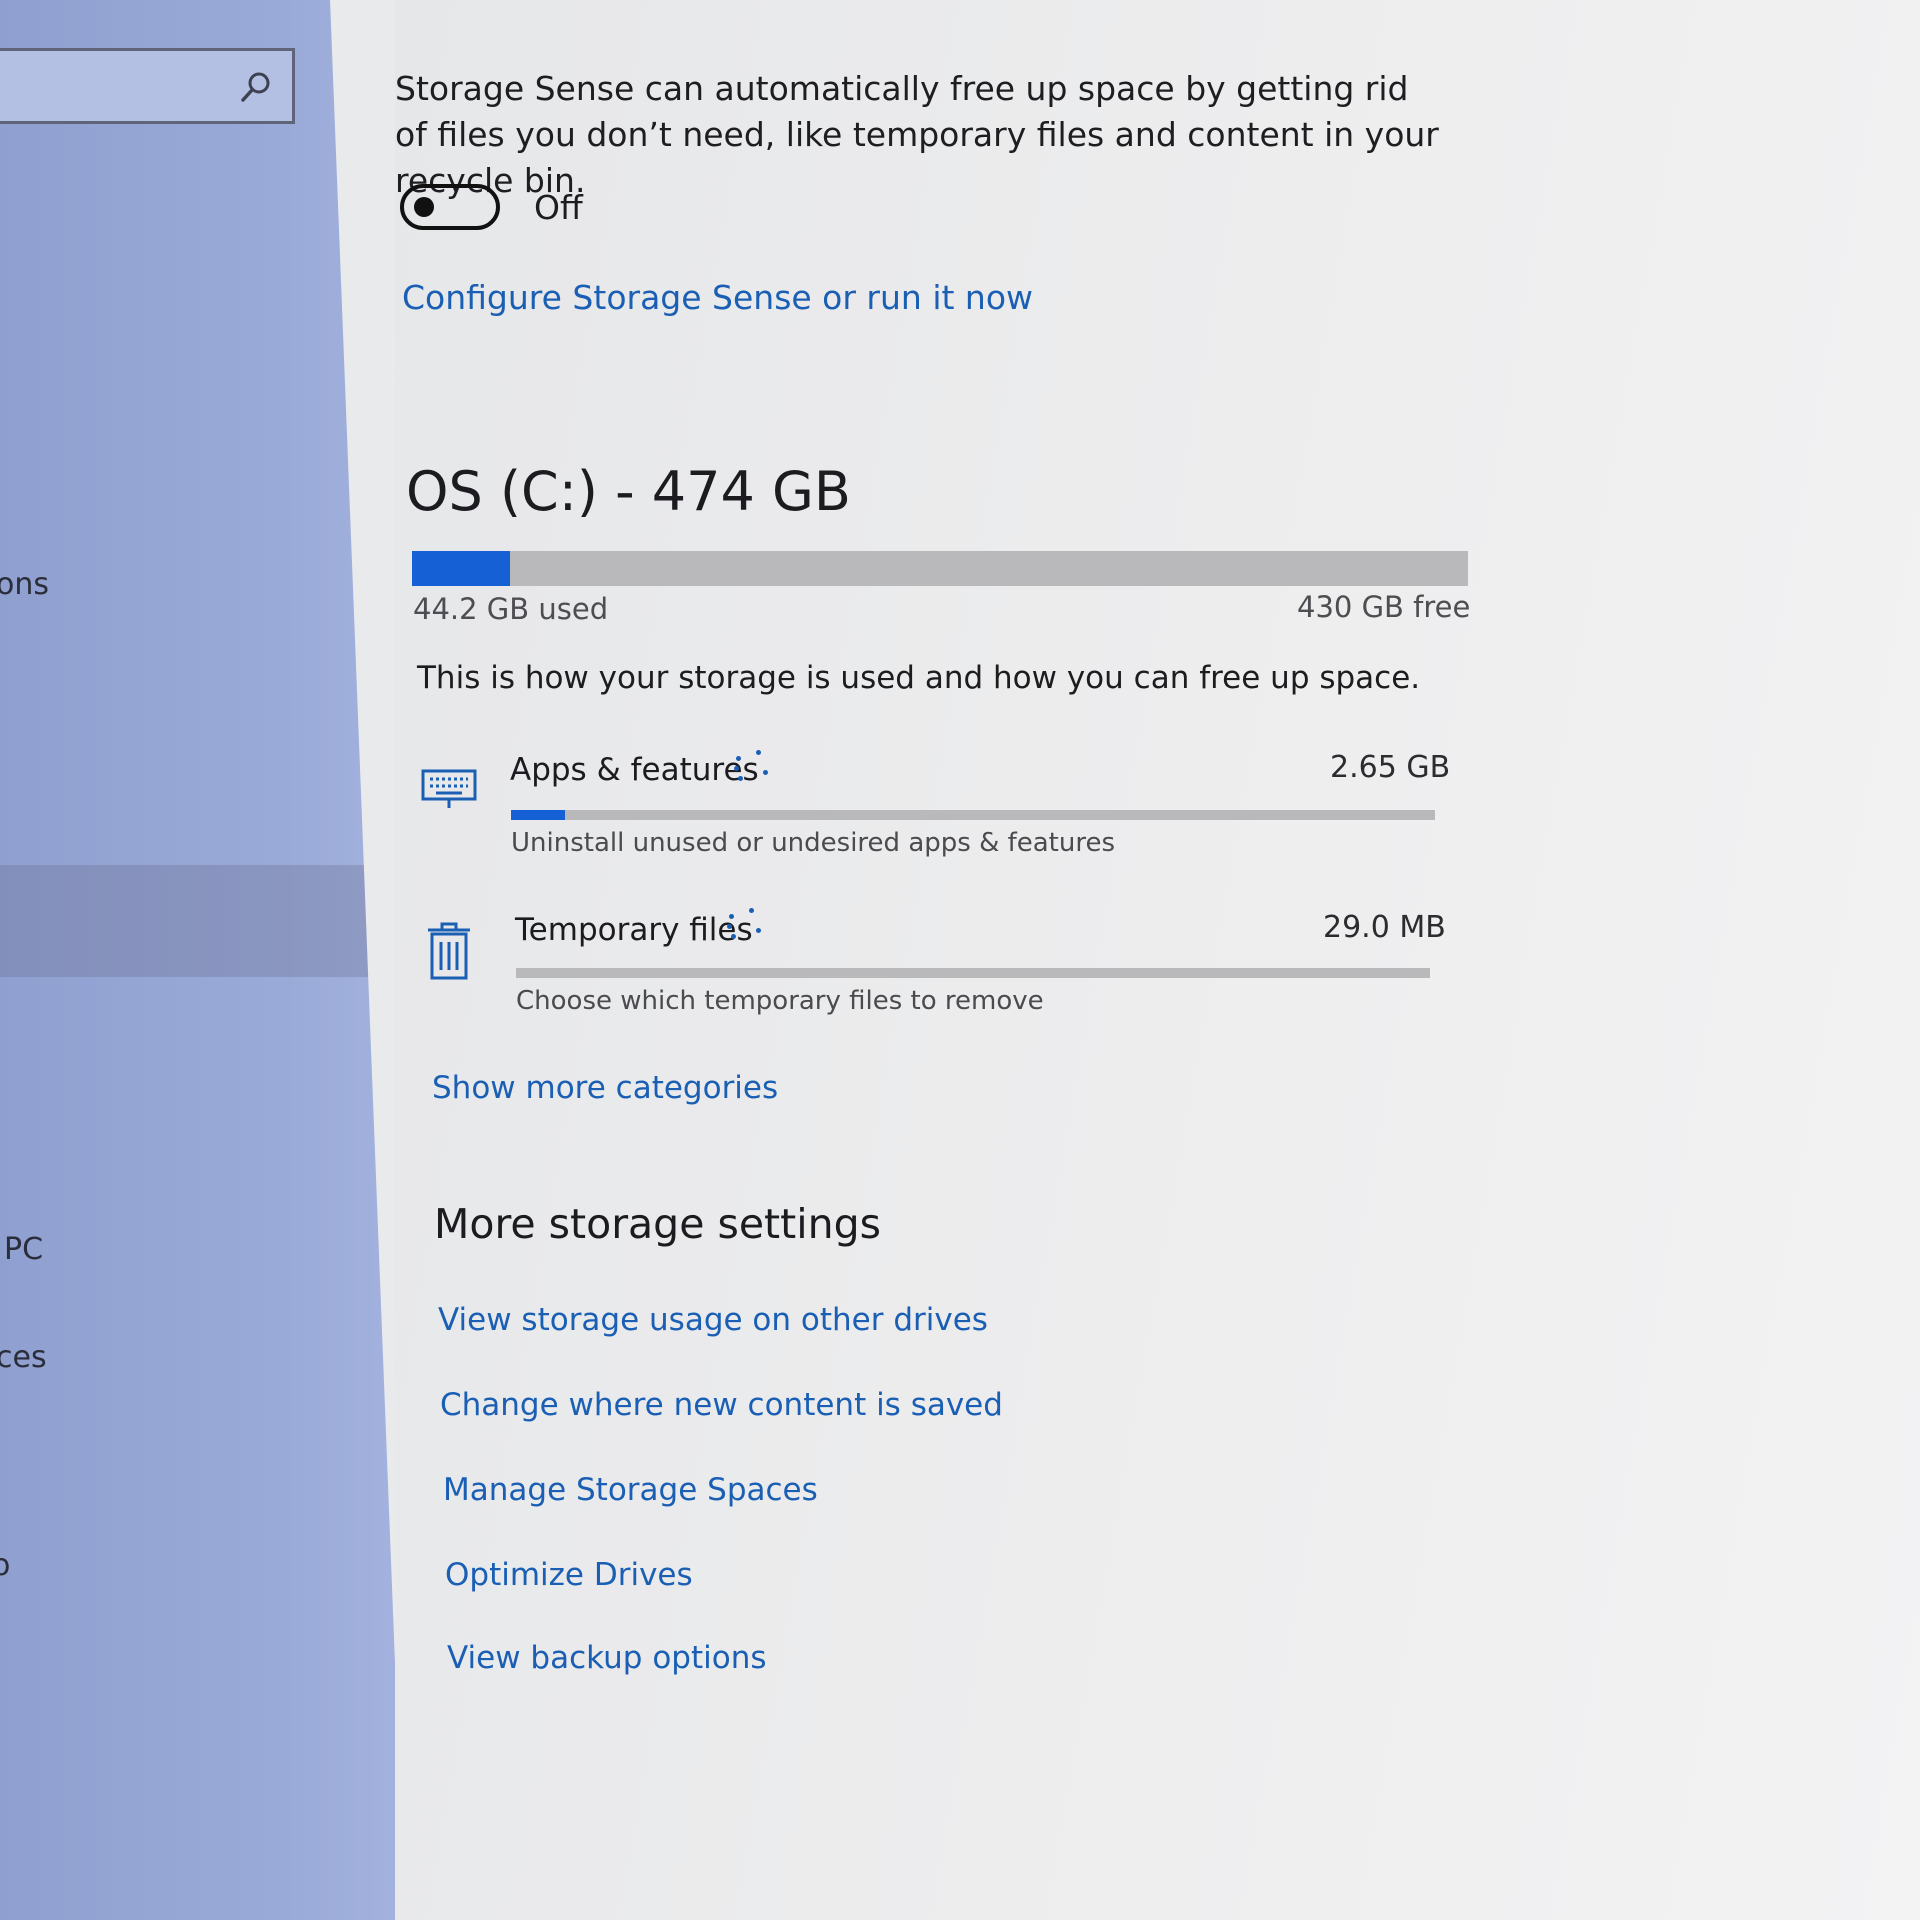  What do you see at coordinates (23, 1249) in the screenshot?
I see `sidebar-item-partial-2: PC` at bounding box center [23, 1249].